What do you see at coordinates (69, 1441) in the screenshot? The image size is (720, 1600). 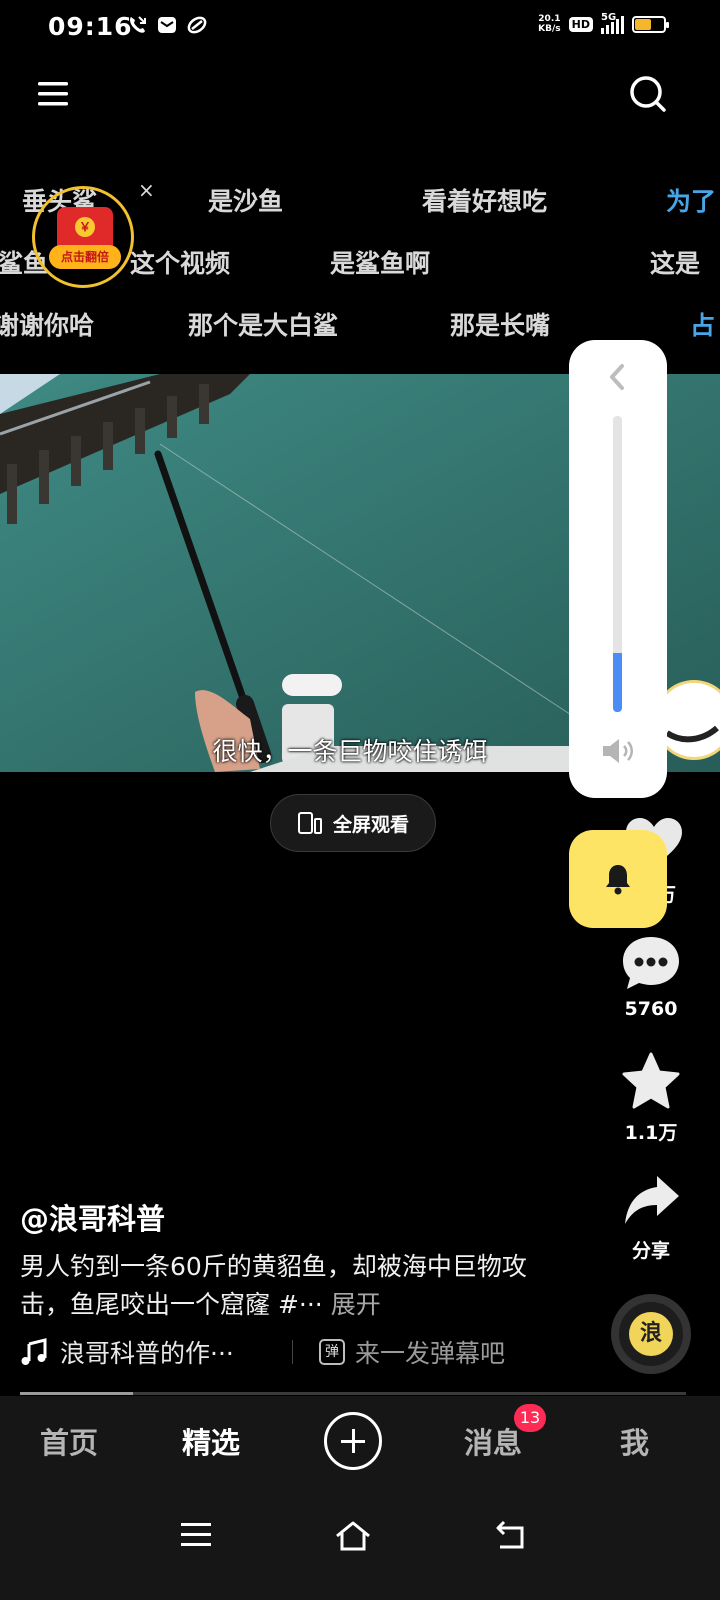 I see `tab-home: 首页` at bounding box center [69, 1441].